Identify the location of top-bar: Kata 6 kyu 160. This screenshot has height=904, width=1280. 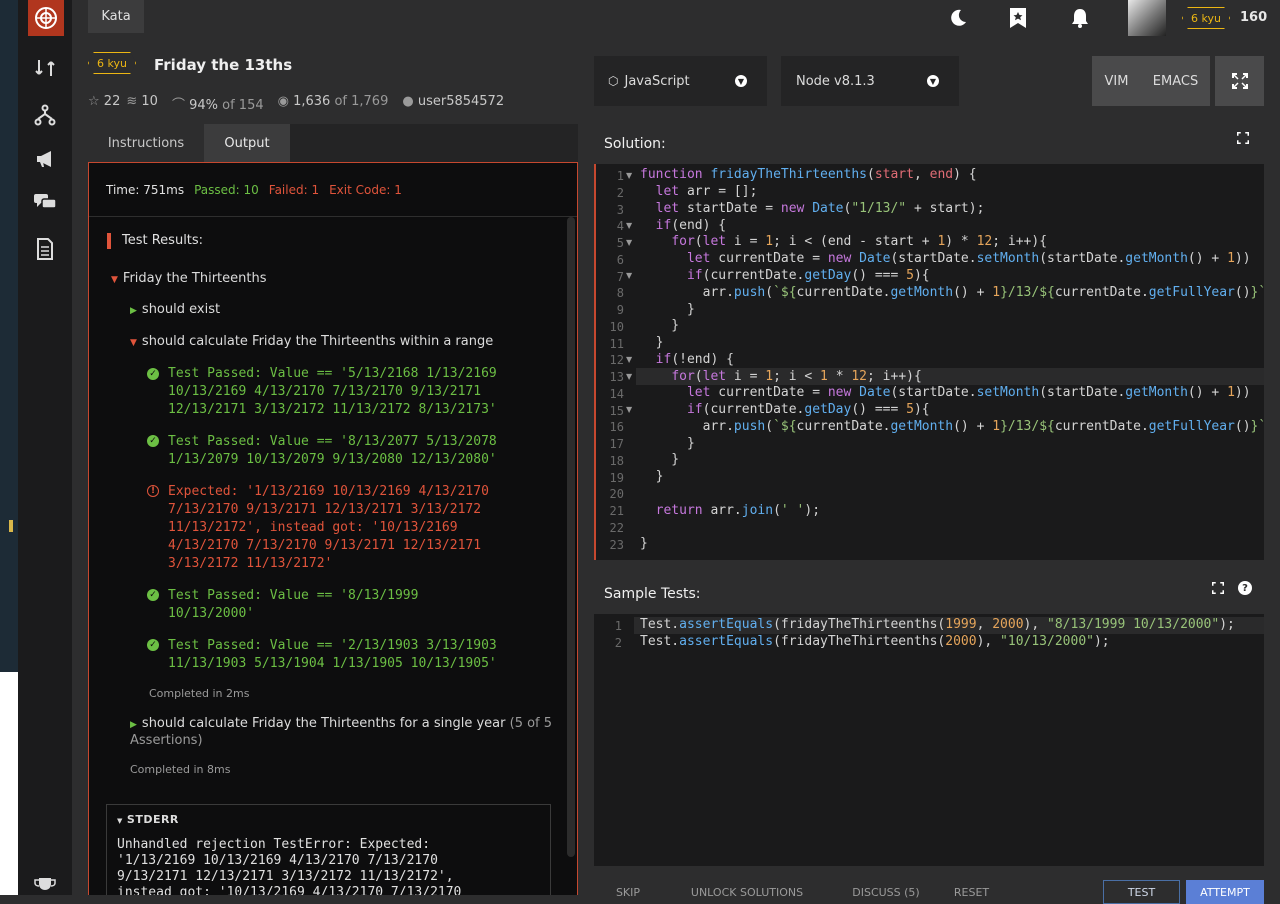
(676, 18).